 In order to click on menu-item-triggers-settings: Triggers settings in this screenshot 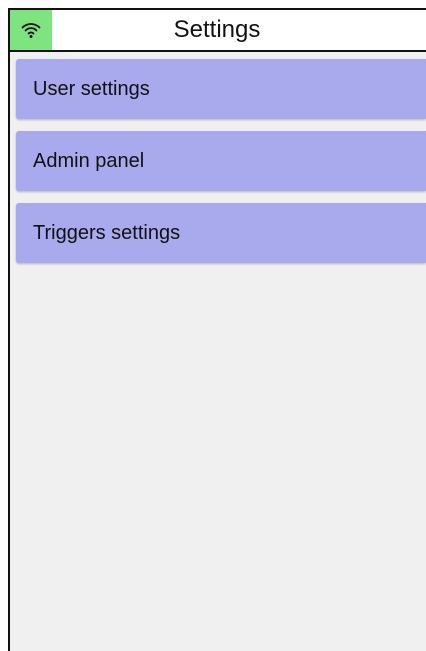, I will do `click(221, 233)`.